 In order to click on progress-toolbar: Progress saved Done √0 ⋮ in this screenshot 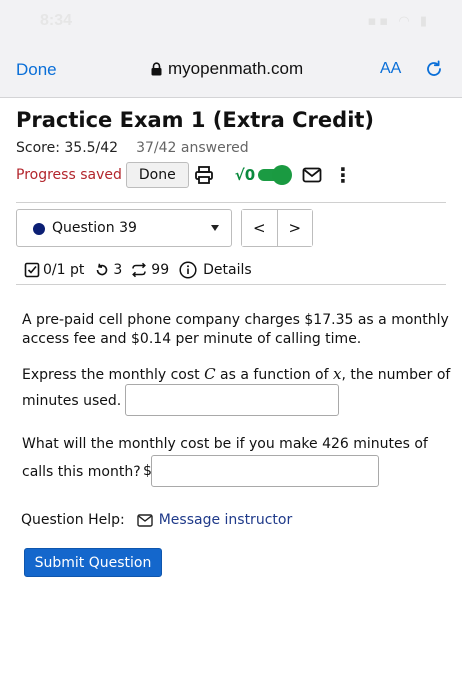, I will do `click(186, 175)`.